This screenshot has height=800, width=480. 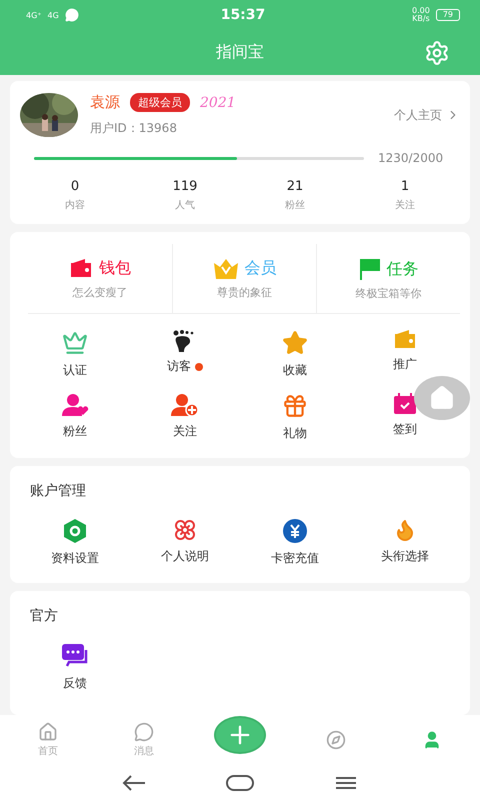 What do you see at coordinates (405, 364) in the screenshot?
I see `shortcut-label: 推广` at bounding box center [405, 364].